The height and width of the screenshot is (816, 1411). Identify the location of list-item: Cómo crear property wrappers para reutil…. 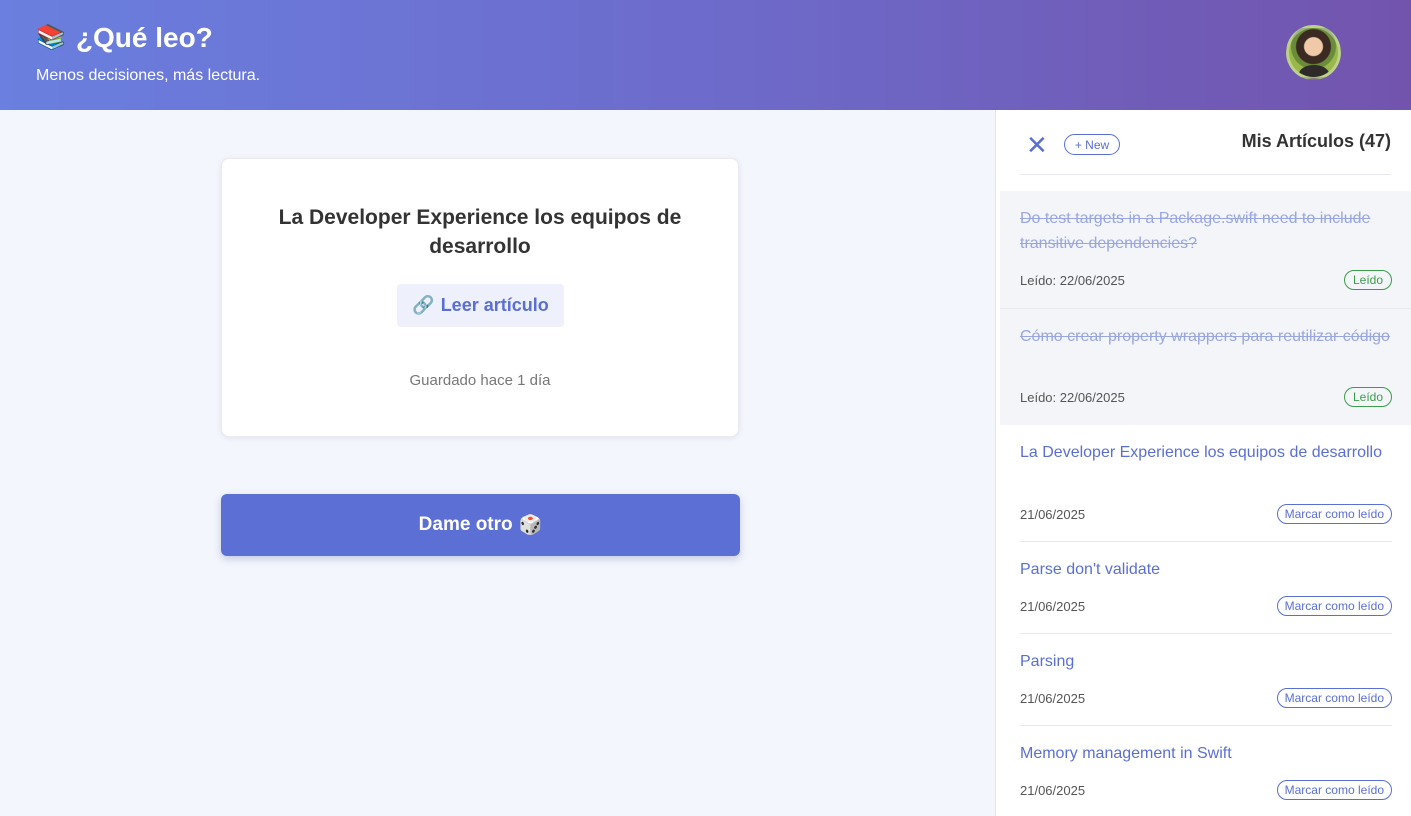
(1205, 366).